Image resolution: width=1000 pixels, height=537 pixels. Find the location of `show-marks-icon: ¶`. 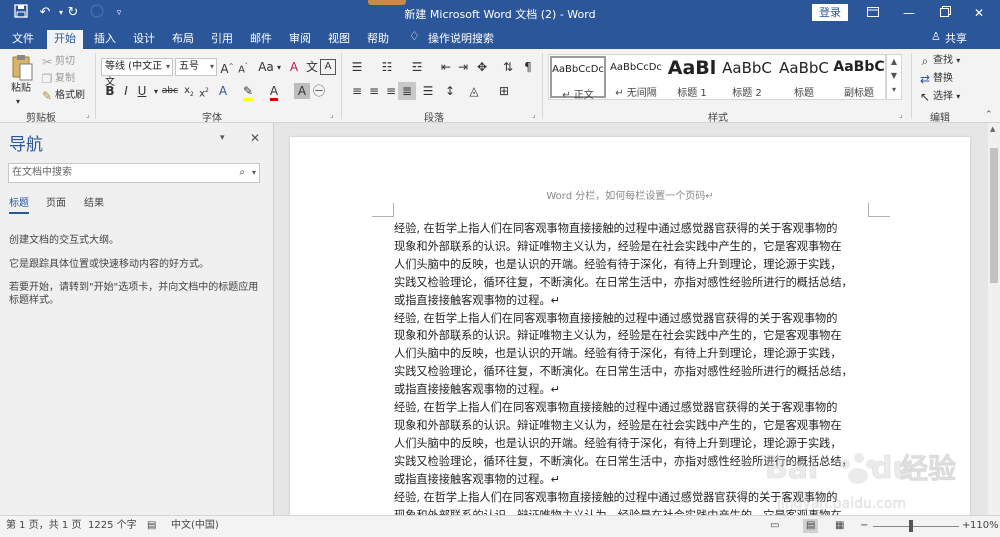

show-marks-icon: ¶ is located at coordinates (528, 67).